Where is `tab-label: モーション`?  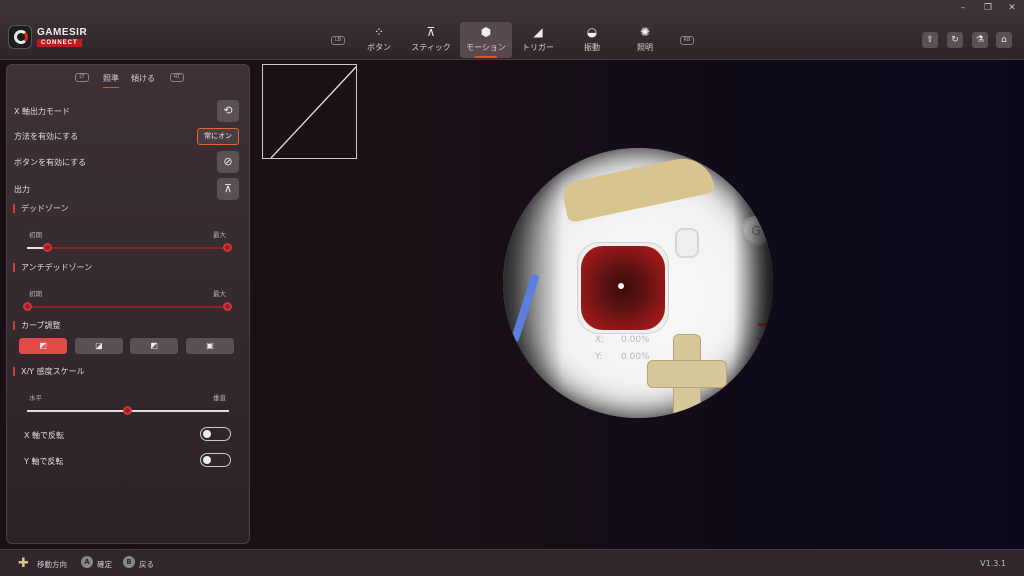
tab-label: モーション is located at coordinates (486, 47).